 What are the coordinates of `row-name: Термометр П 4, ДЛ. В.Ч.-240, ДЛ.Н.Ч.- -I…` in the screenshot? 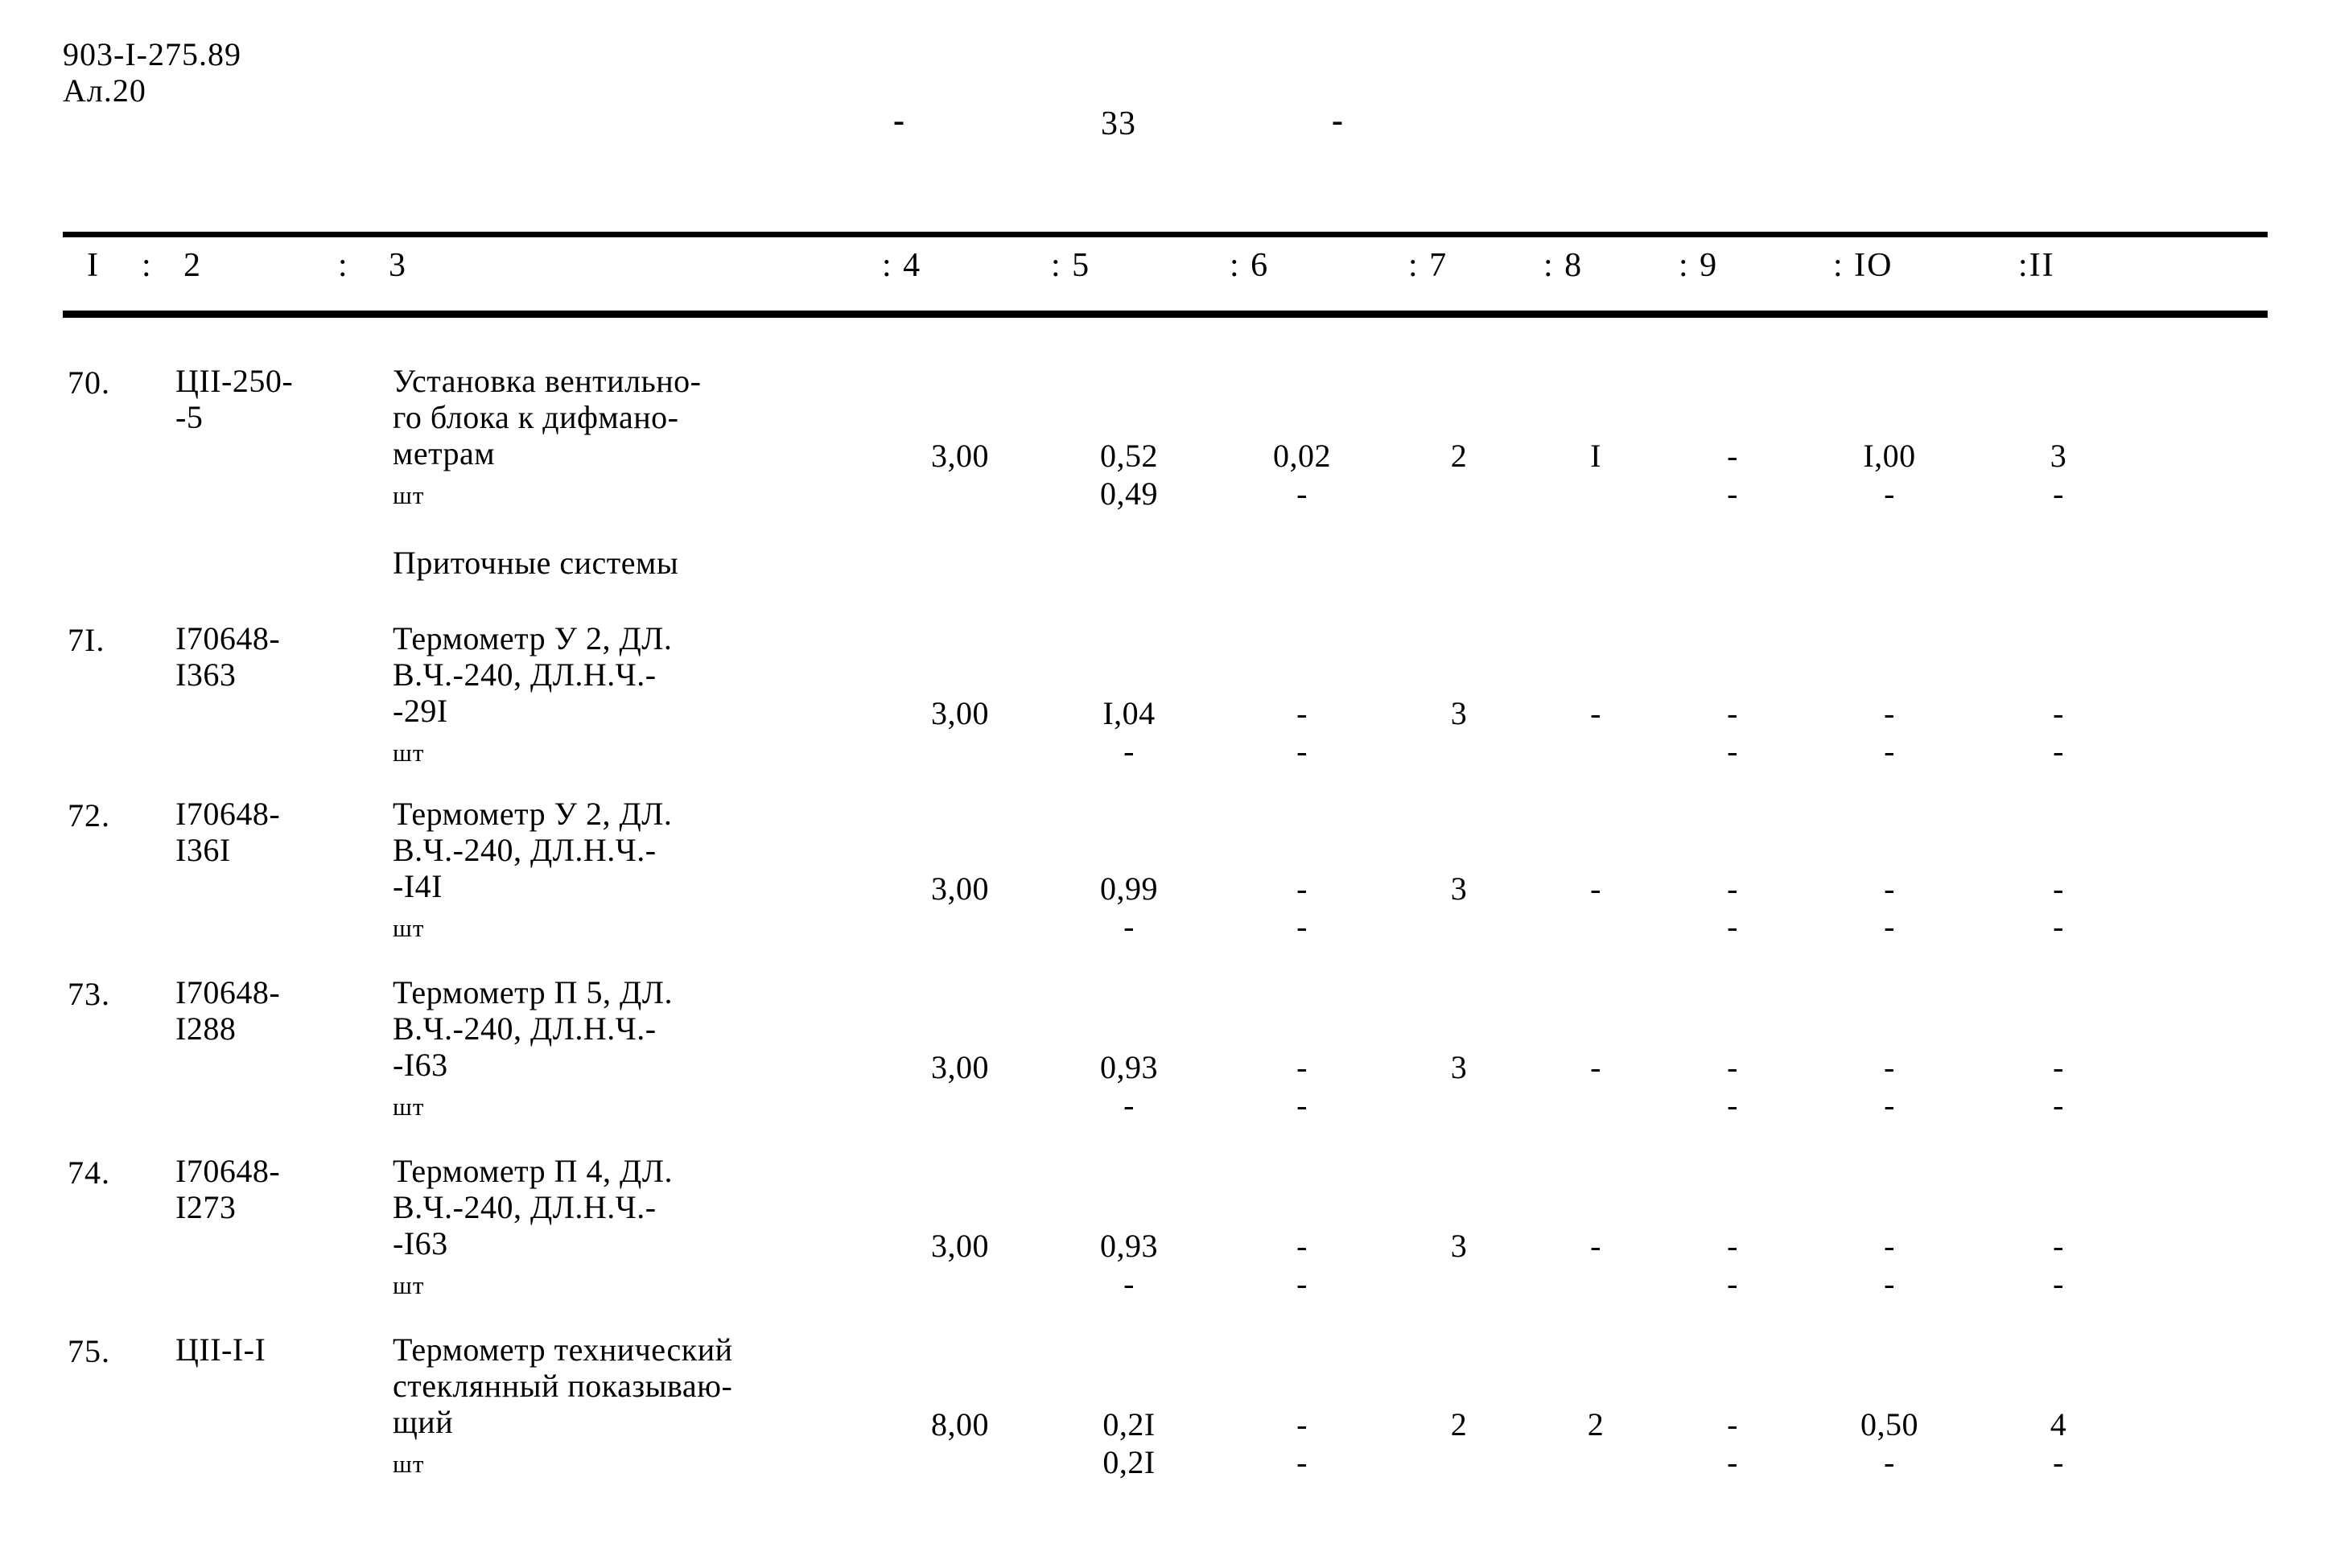 It's located at (533, 1207).